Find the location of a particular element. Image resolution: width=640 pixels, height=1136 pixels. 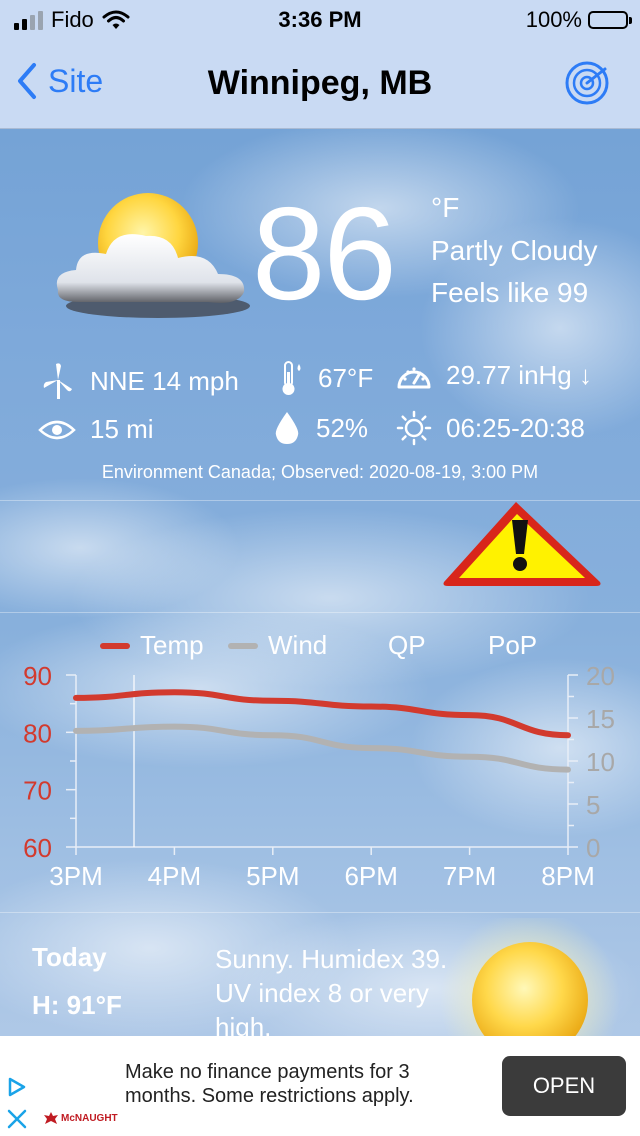

condition-text: Partly Cloudy is located at coordinates (514, 250).